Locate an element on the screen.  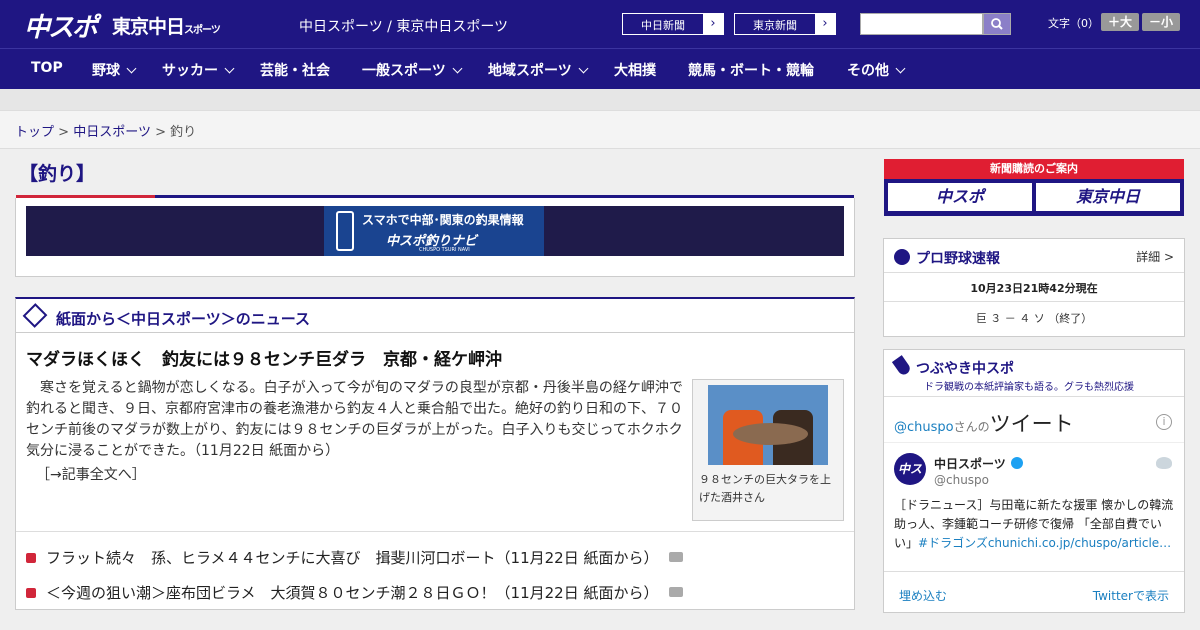
info-icon: i is located at coordinates (1164, 422).